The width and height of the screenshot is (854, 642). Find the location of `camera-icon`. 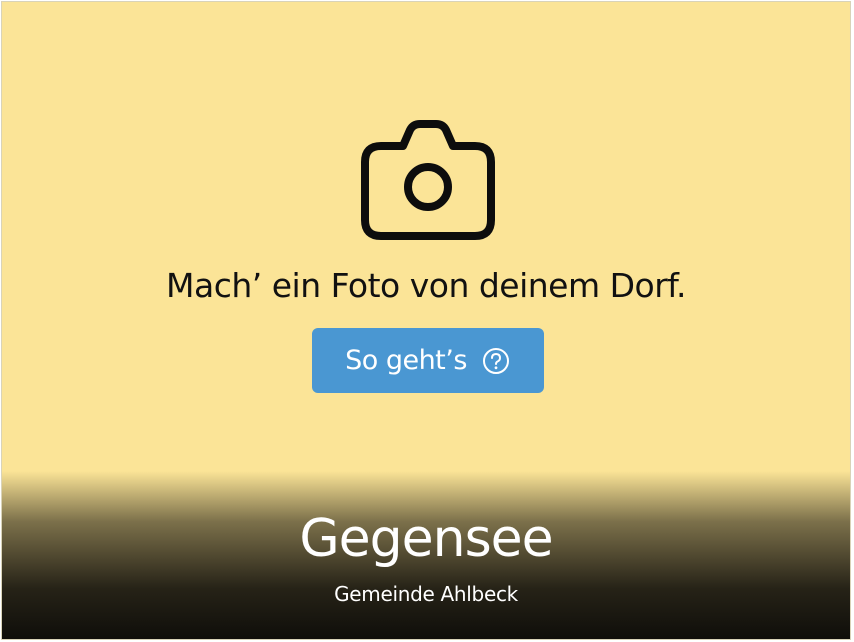

camera-icon is located at coordinates (428, 180).